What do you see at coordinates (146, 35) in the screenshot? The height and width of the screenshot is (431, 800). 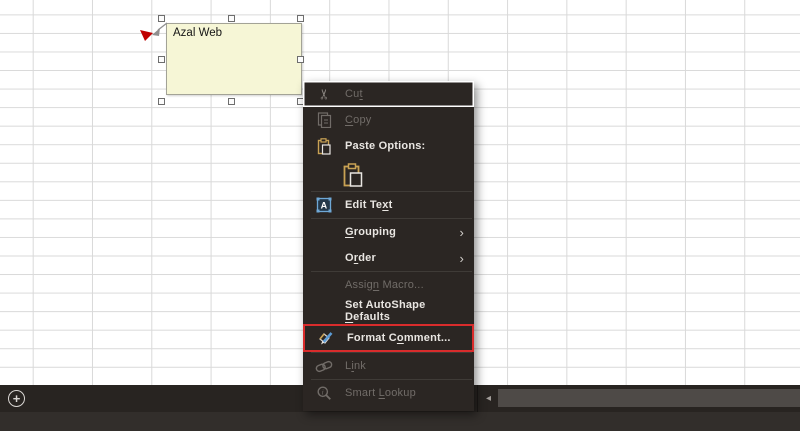 I see `comment-indicator-icon` at bounding box center [146, 35].